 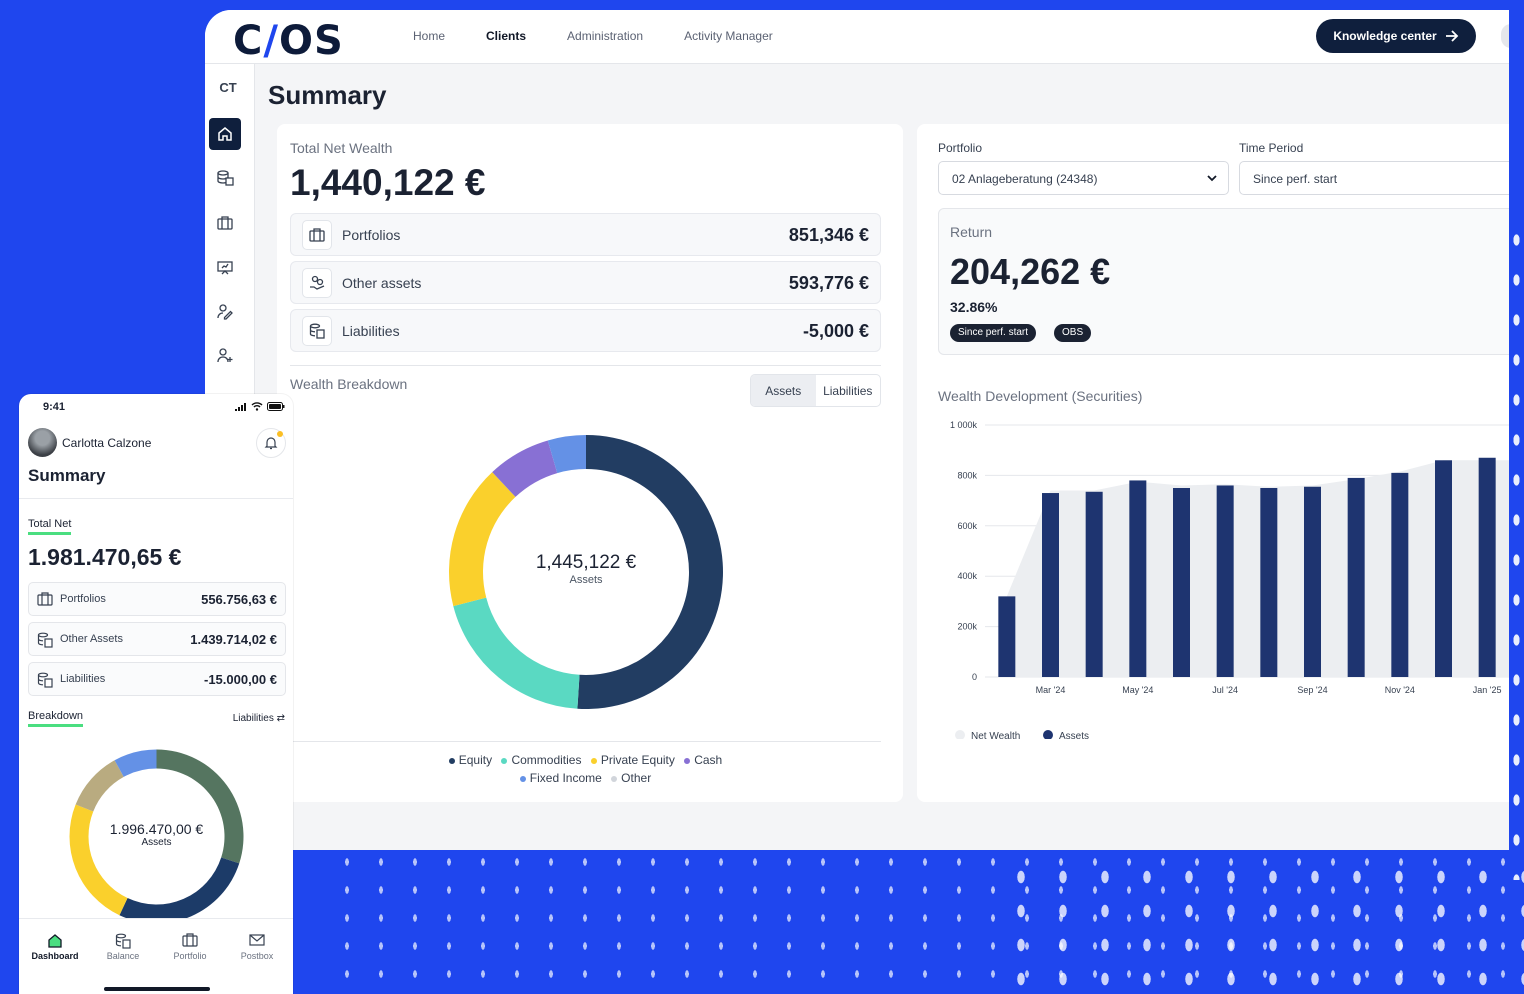 What do you see at coordinates (585, 741) in the screenshot?
I see `legend-divider` at bounding box center [585, 741].